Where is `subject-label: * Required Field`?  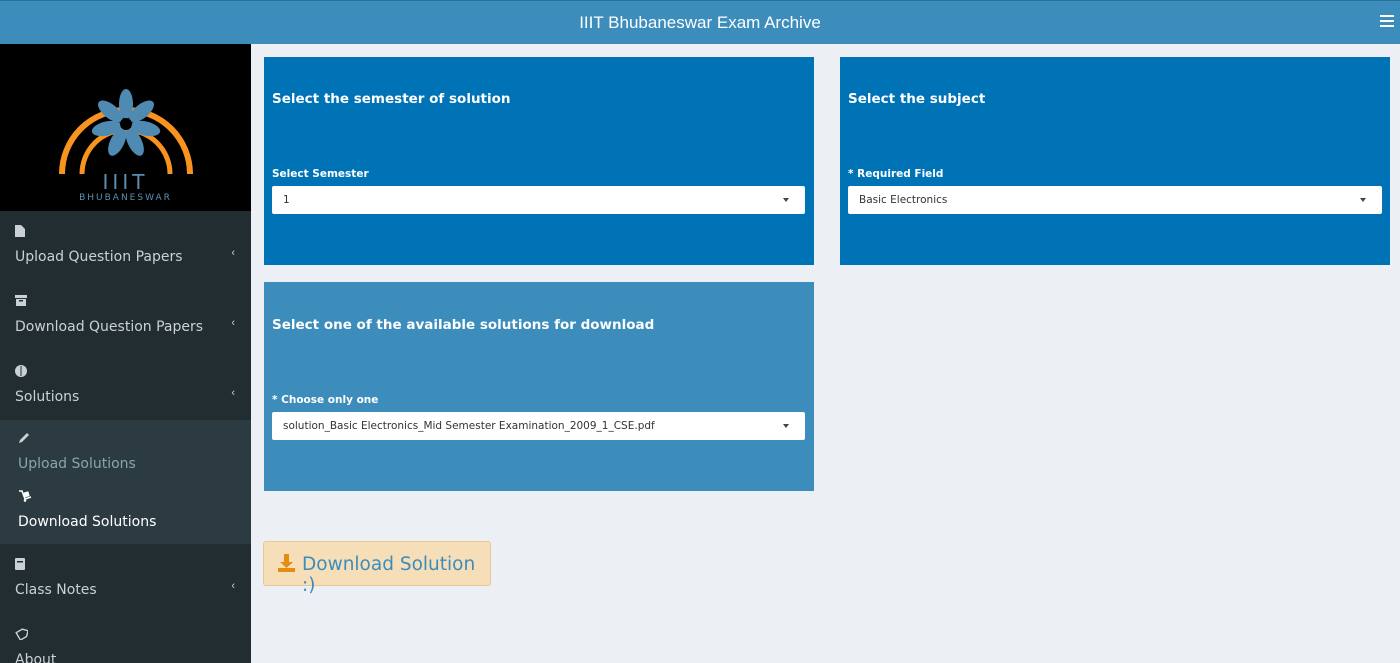
subject-label: * Required Field is located at coordinates (896, 174).